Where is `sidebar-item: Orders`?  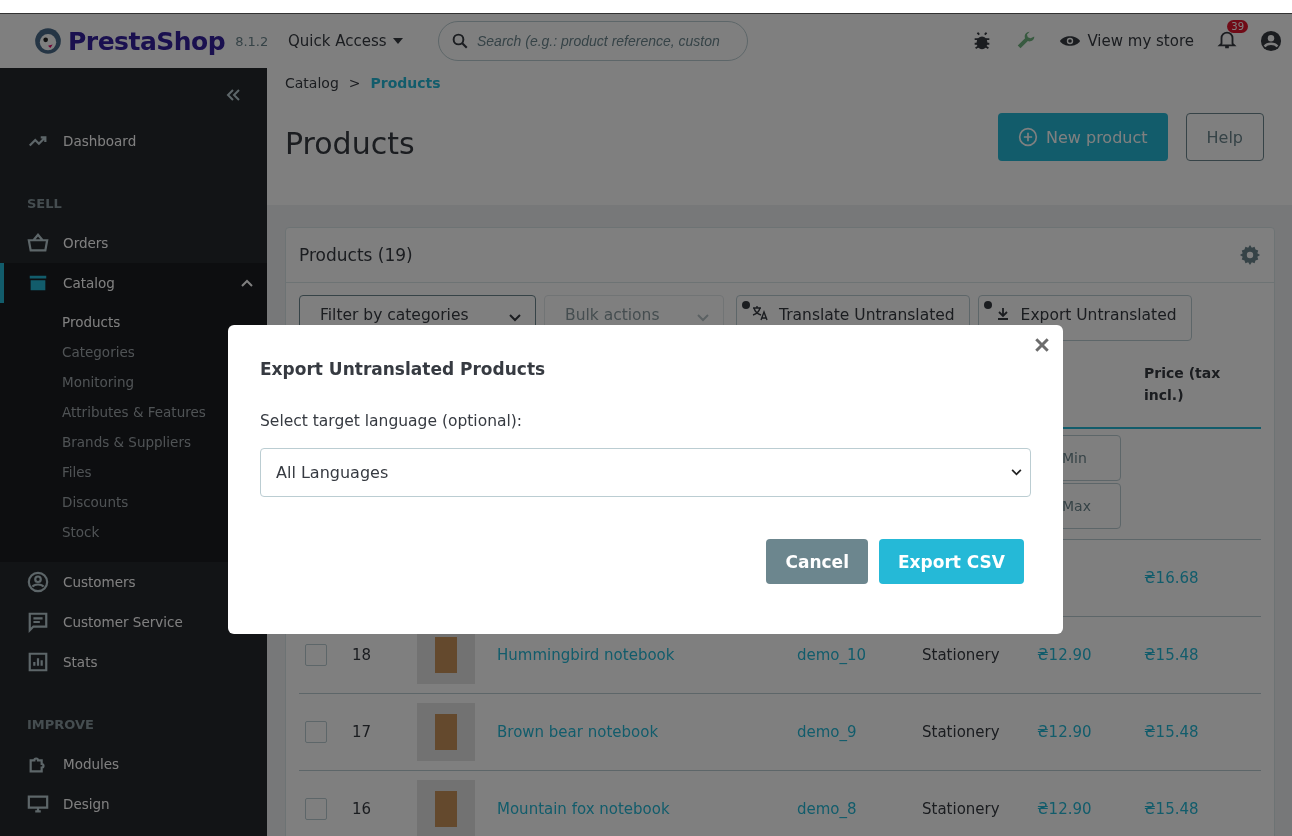
sidebar-item: Orders is located at coordinates (133, 243).